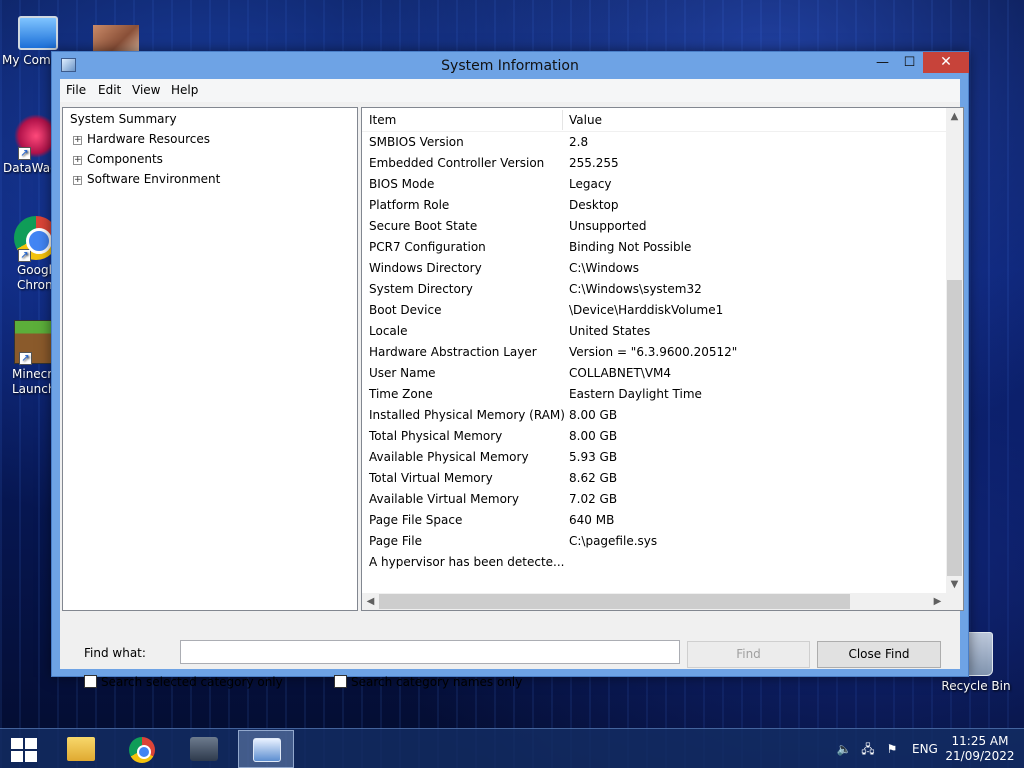  What do you see at coordinates (431, 478) in the screenshot?
I see `list-cell-item: Total Virtual Memory` at bounding box center [431, 478].